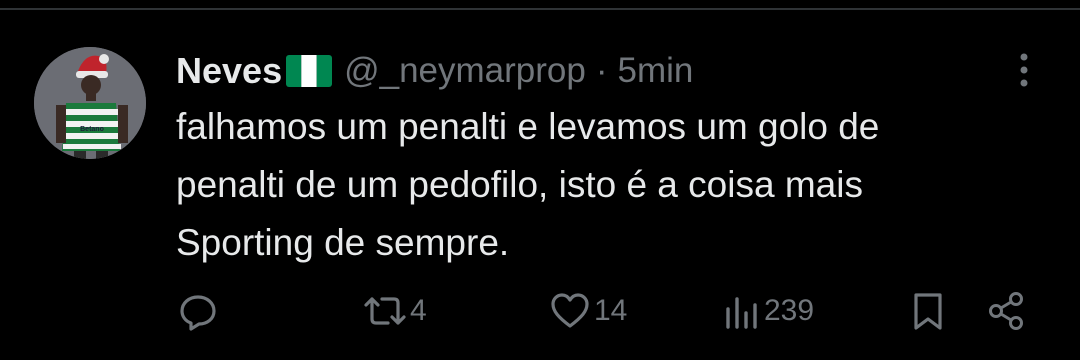  What do you see at coordinates (418, 310) in the screenshot?
I see `retweet-count: 4` at bounding box center [418, 310].